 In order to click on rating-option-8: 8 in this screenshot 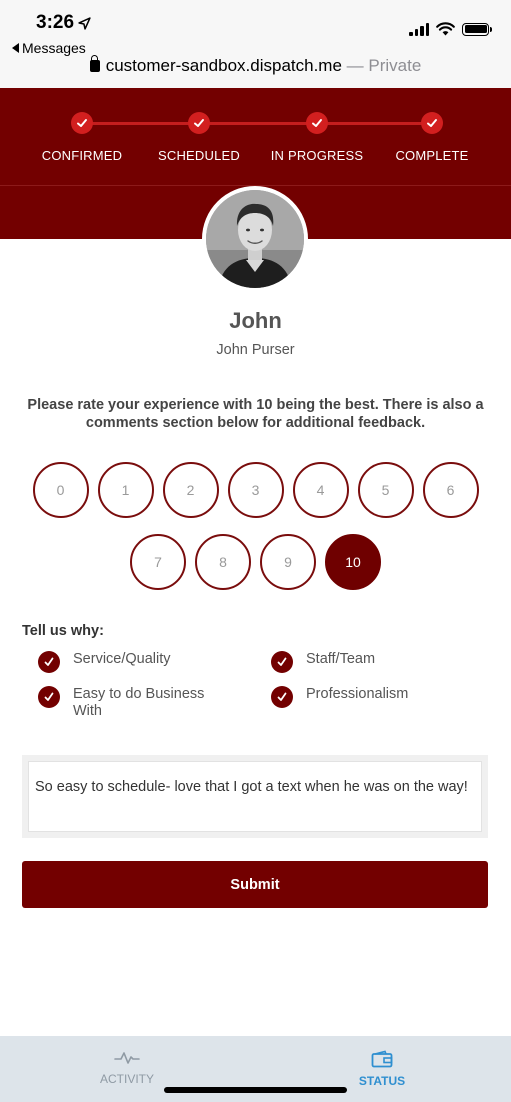, I will do `click(223, 562)`.